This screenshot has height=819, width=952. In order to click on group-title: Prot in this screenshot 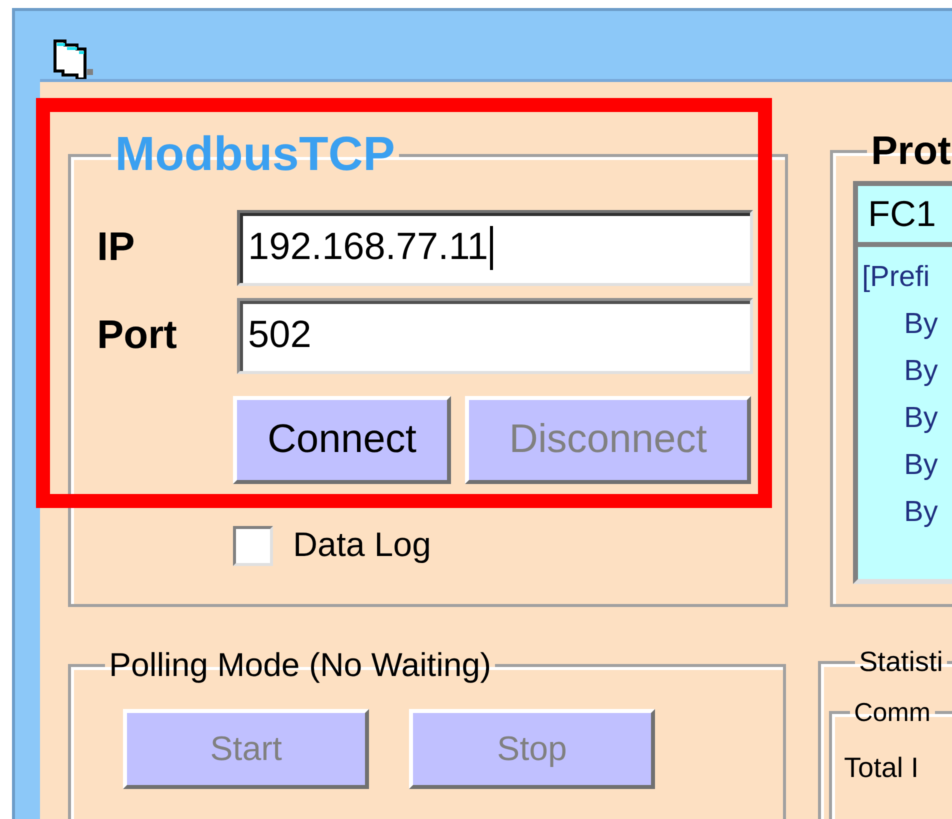, I will do `click(911, 151)`.